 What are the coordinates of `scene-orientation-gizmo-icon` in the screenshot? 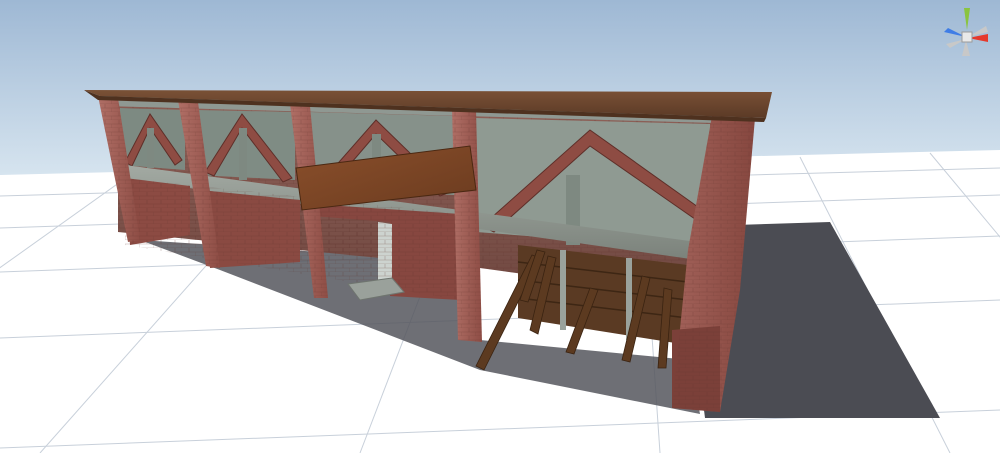 It's located at (966, 40).